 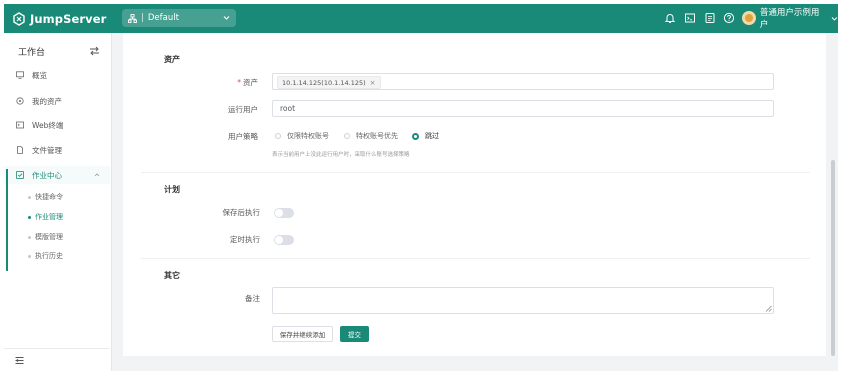 I want to click on section-title-other: 其它, so click(x=172, y=275).